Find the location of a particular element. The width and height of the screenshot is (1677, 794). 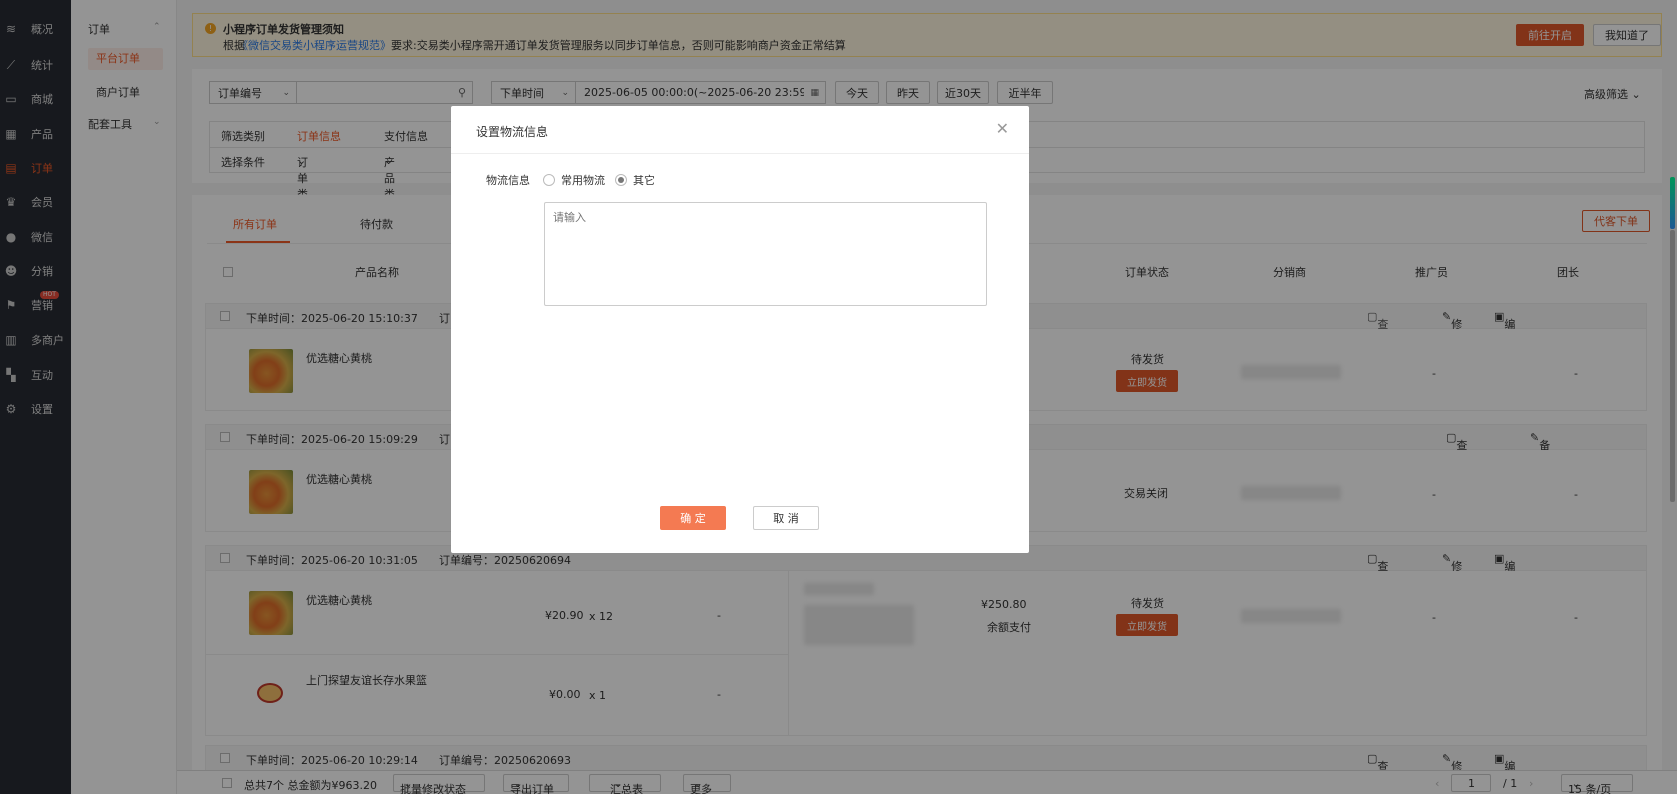

logistics-label: 物流信息 is located at coordinates (508, 180).